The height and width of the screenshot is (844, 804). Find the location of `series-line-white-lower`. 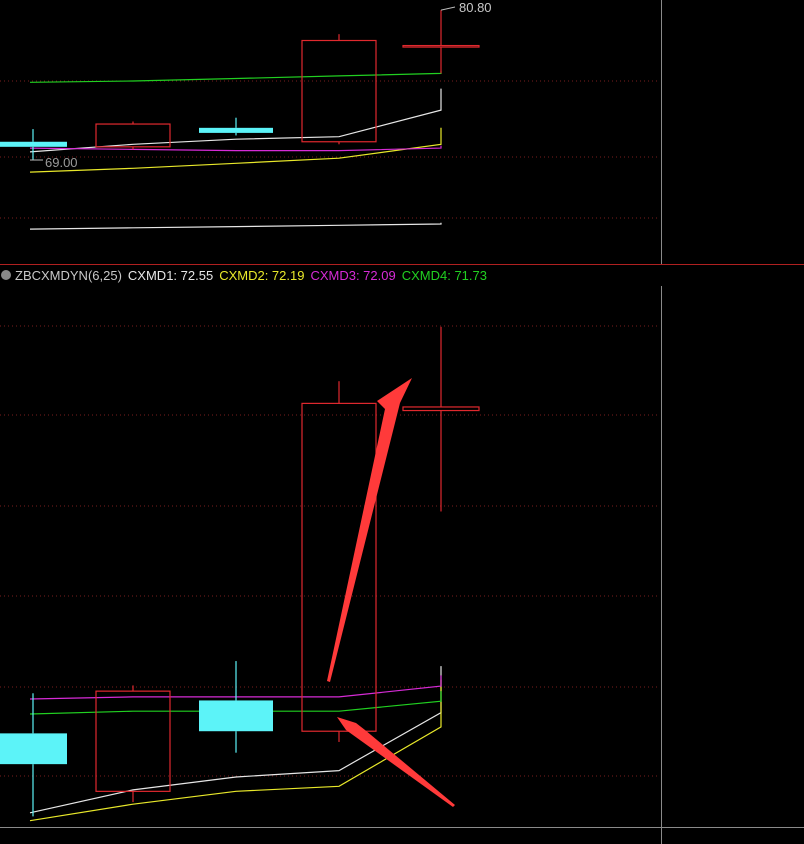

series-line-white-lower is located at coordinates (235, 226).